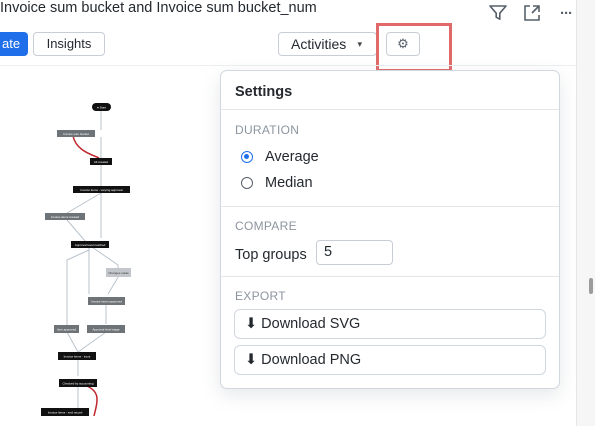  I want to click on export-label: EXPORT, so click(260, 296).